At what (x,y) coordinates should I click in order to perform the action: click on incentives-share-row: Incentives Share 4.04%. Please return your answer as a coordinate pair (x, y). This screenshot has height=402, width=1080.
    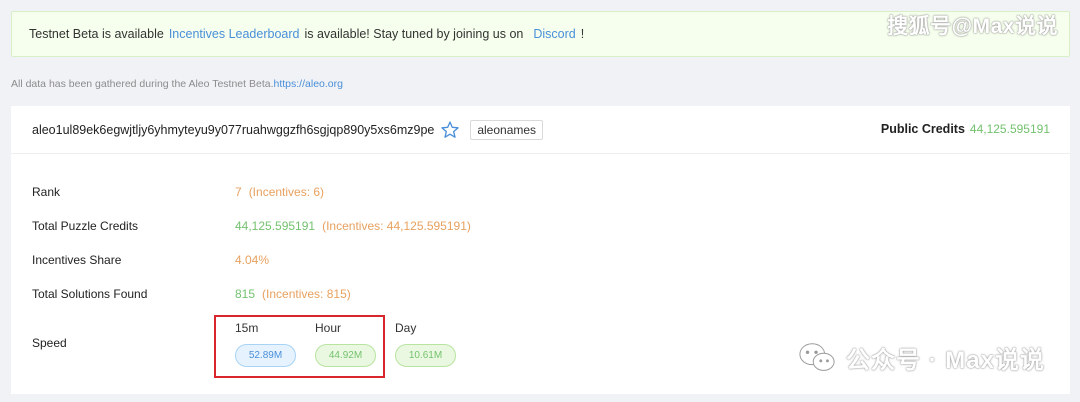
    Looking at the image, I should click on (150, 260).